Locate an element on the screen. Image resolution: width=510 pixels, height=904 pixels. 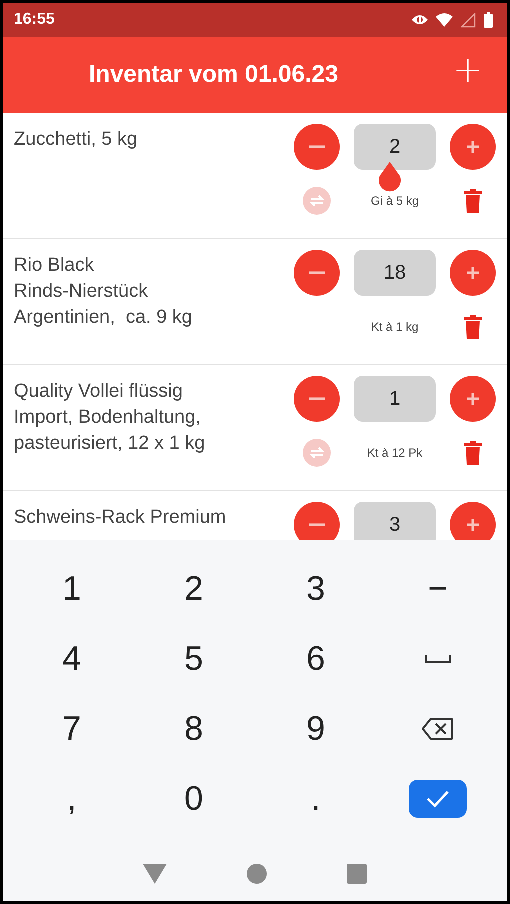
unit-label: Kt à 12 Pk is located at coordinates (395, 453).